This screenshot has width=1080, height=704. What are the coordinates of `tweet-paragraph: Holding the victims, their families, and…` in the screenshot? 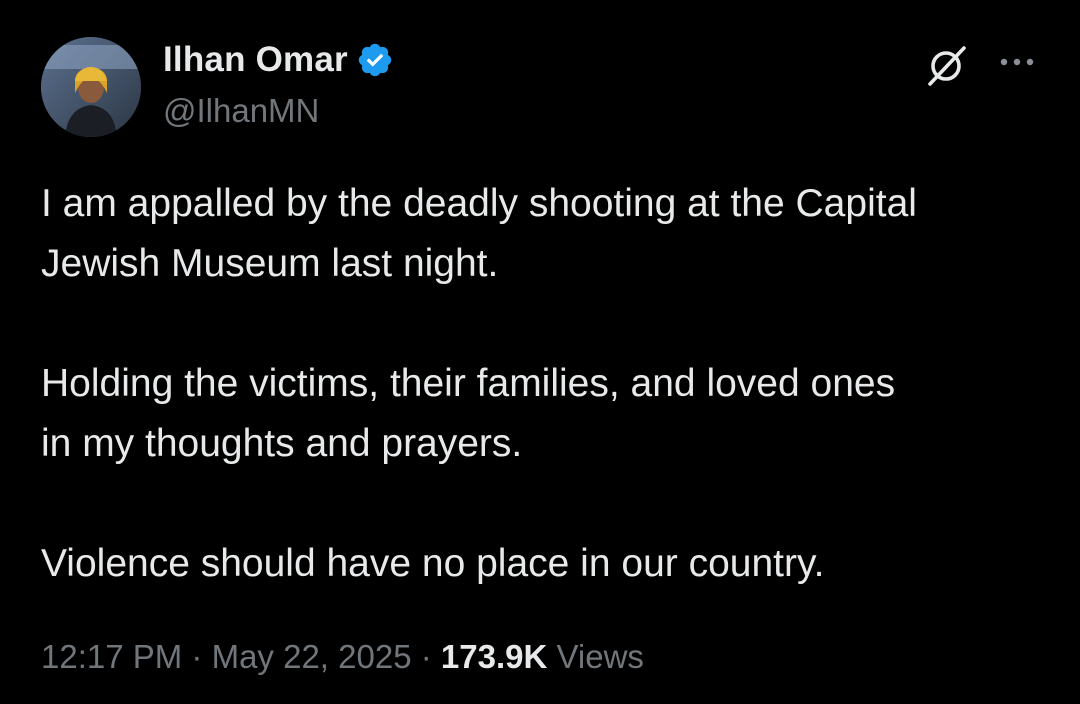 It's located at (468, 413).